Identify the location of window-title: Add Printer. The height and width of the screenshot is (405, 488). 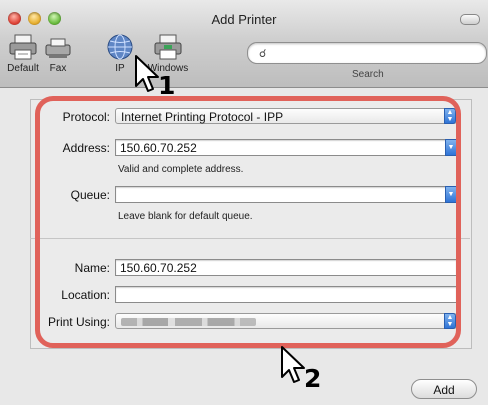
(244, 19).